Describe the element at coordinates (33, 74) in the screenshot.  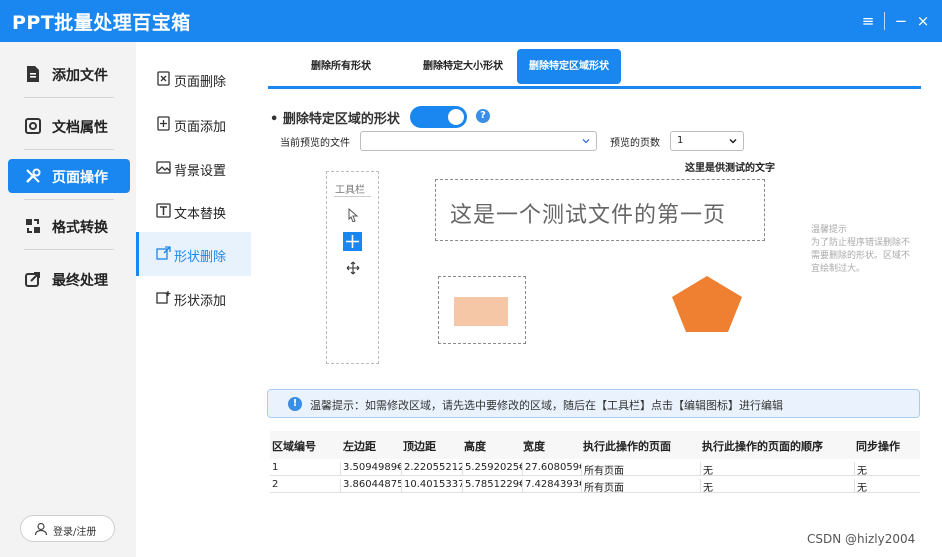
I see `file-icon` at that location.